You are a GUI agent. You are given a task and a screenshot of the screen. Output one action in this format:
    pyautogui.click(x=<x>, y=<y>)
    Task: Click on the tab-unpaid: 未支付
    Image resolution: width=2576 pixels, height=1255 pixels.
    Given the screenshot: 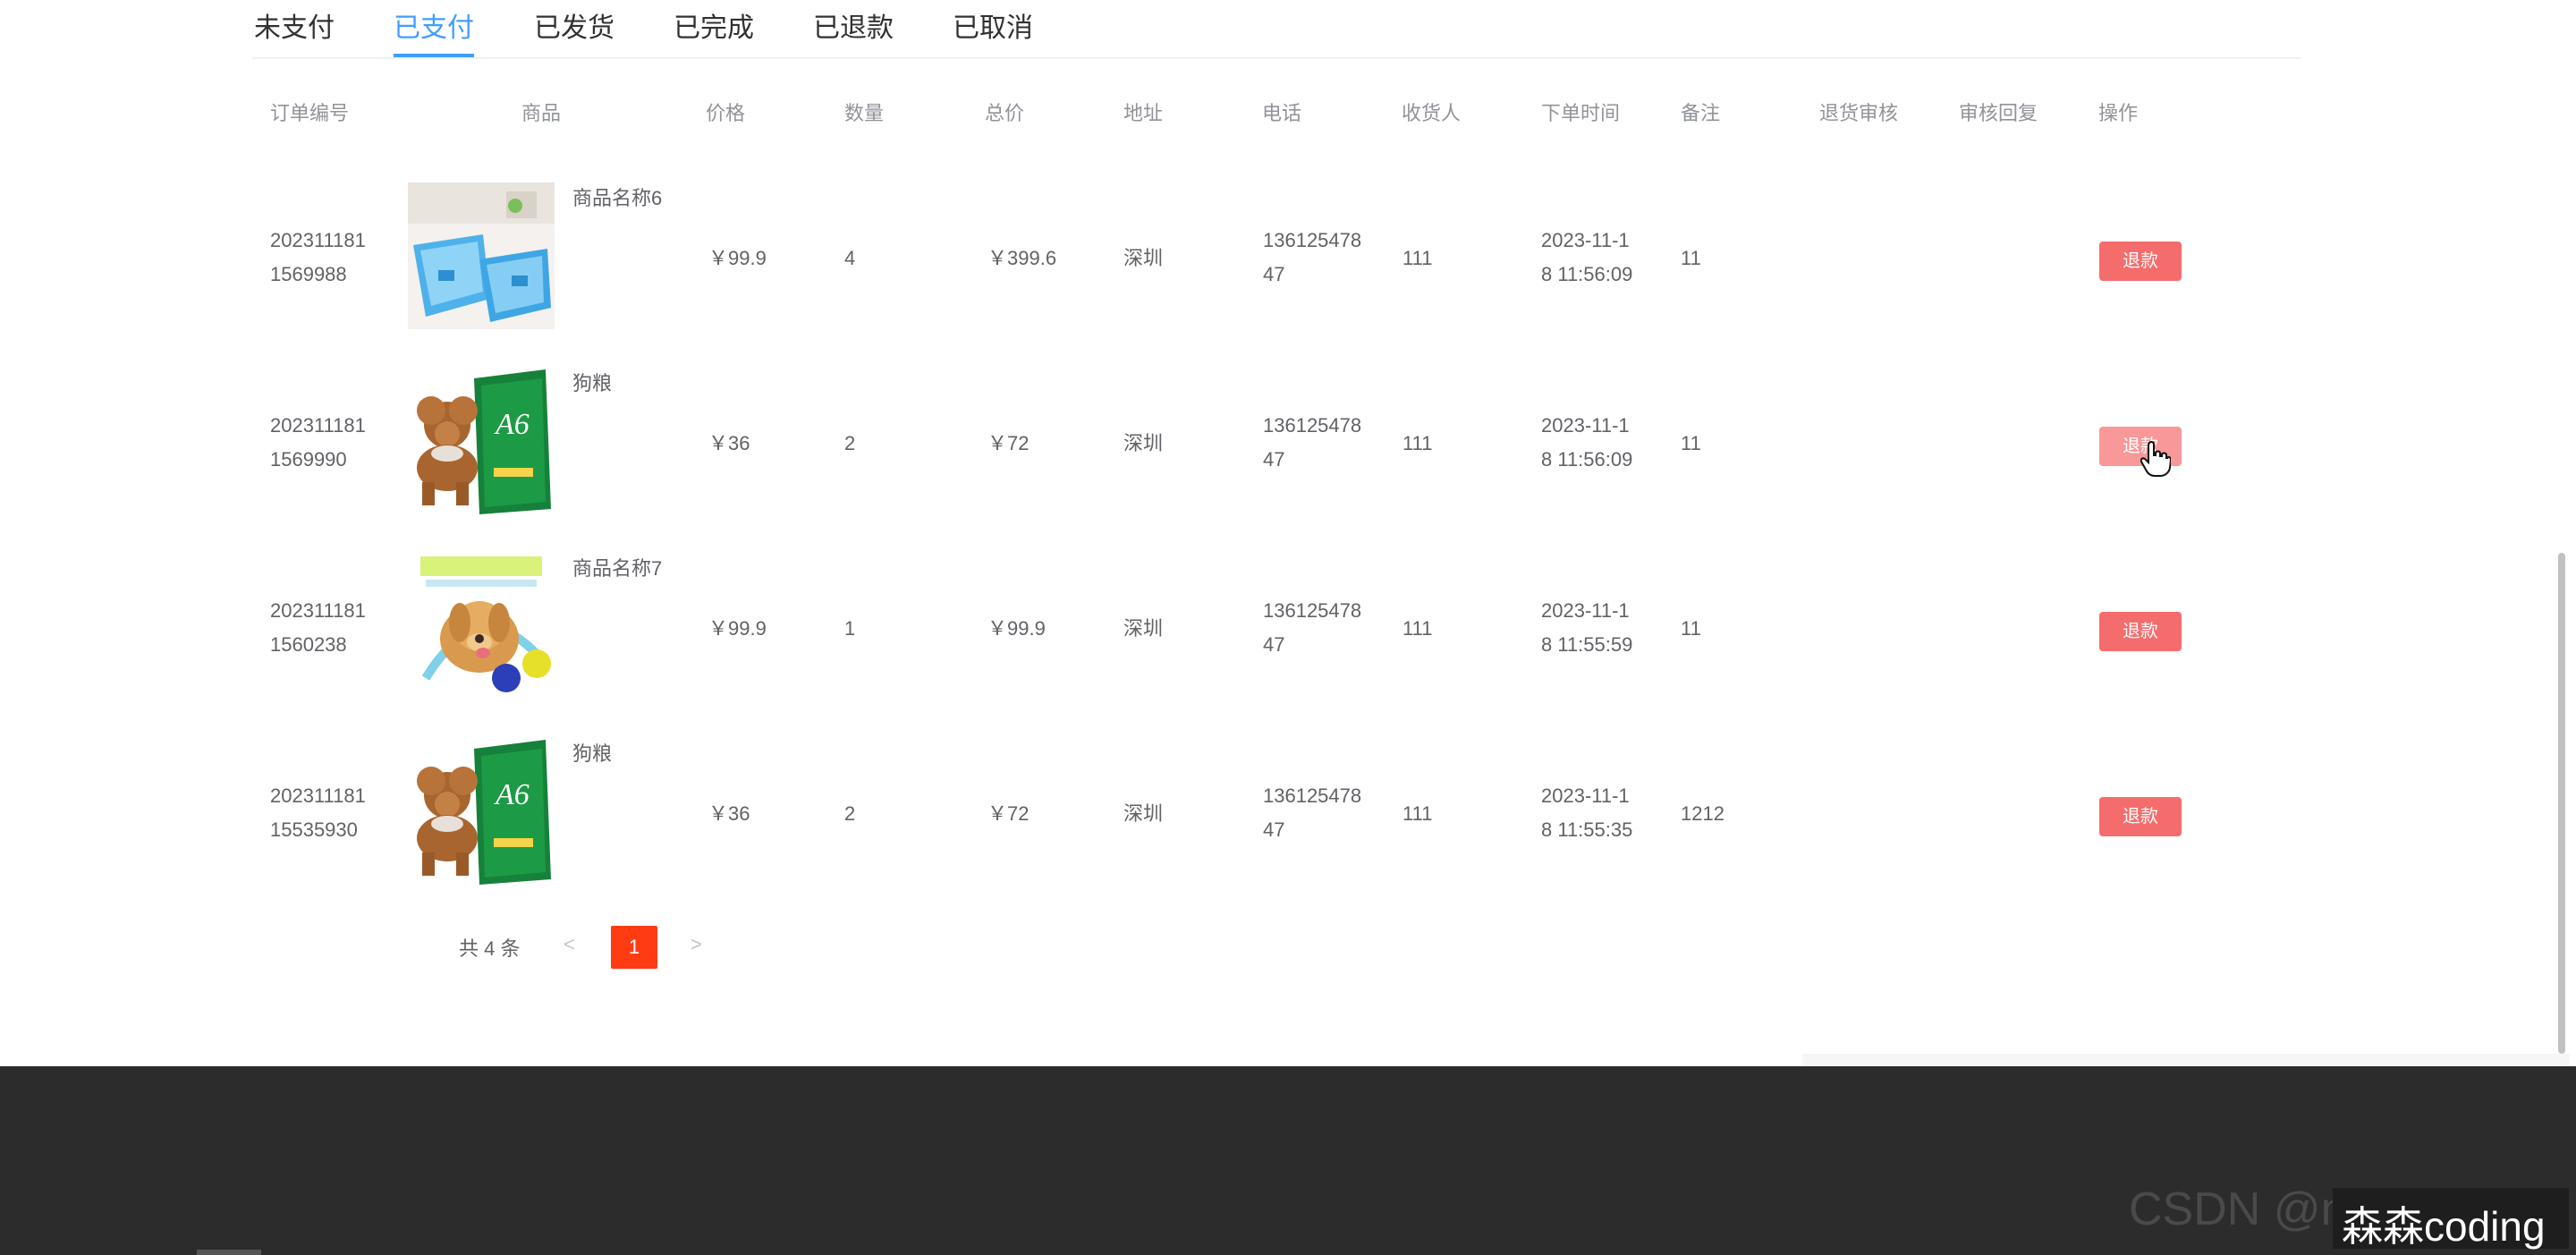 What is the action you would take?
    pyautogui.click(x=294, y=34)
    